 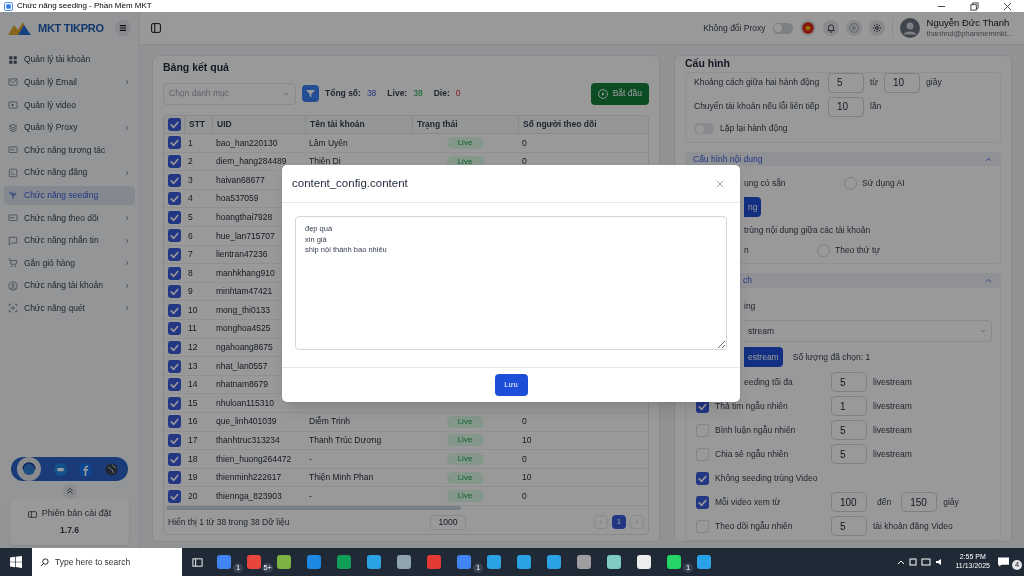 I want to click on chevrons-up-icon, so click(x=69, y=491).